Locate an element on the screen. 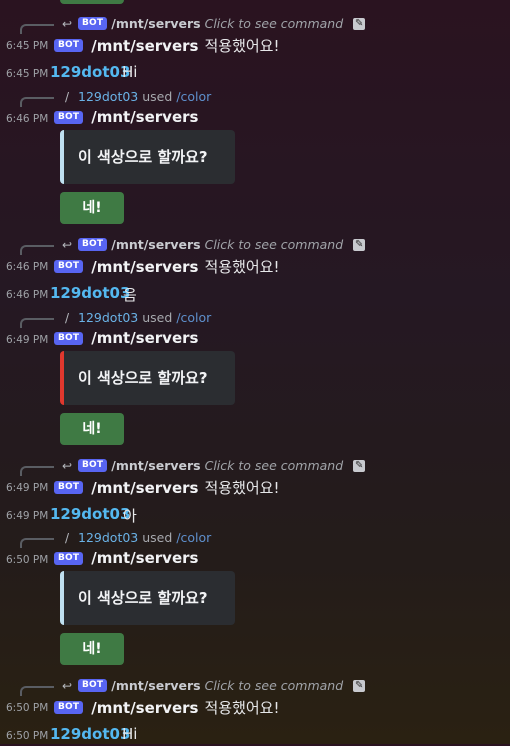 This screenshot has width=510, height=746. message: 6:46 PM BOT /mnt/servers 적용했어요! is located at coordinates (255, 266).